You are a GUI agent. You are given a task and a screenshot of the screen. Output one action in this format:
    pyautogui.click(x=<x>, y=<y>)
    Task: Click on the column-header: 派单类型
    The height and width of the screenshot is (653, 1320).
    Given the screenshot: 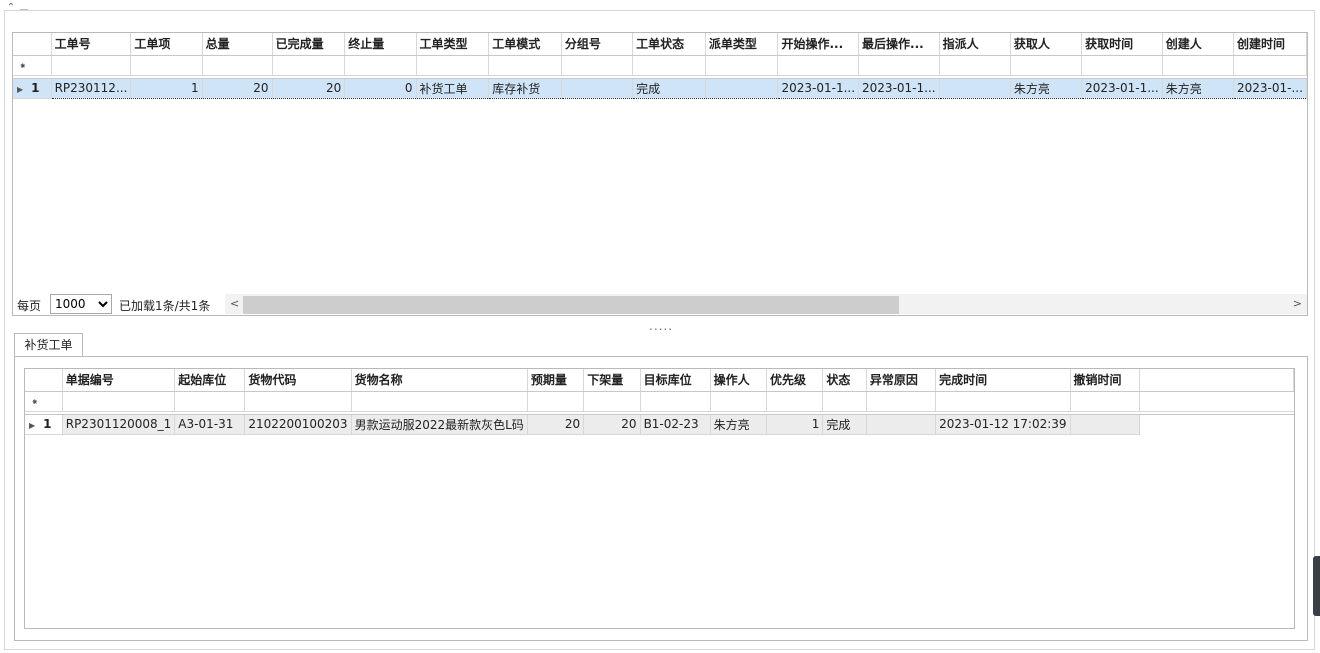 What is the action you would take?
    pyautogui.click(x=742, y=44)
    